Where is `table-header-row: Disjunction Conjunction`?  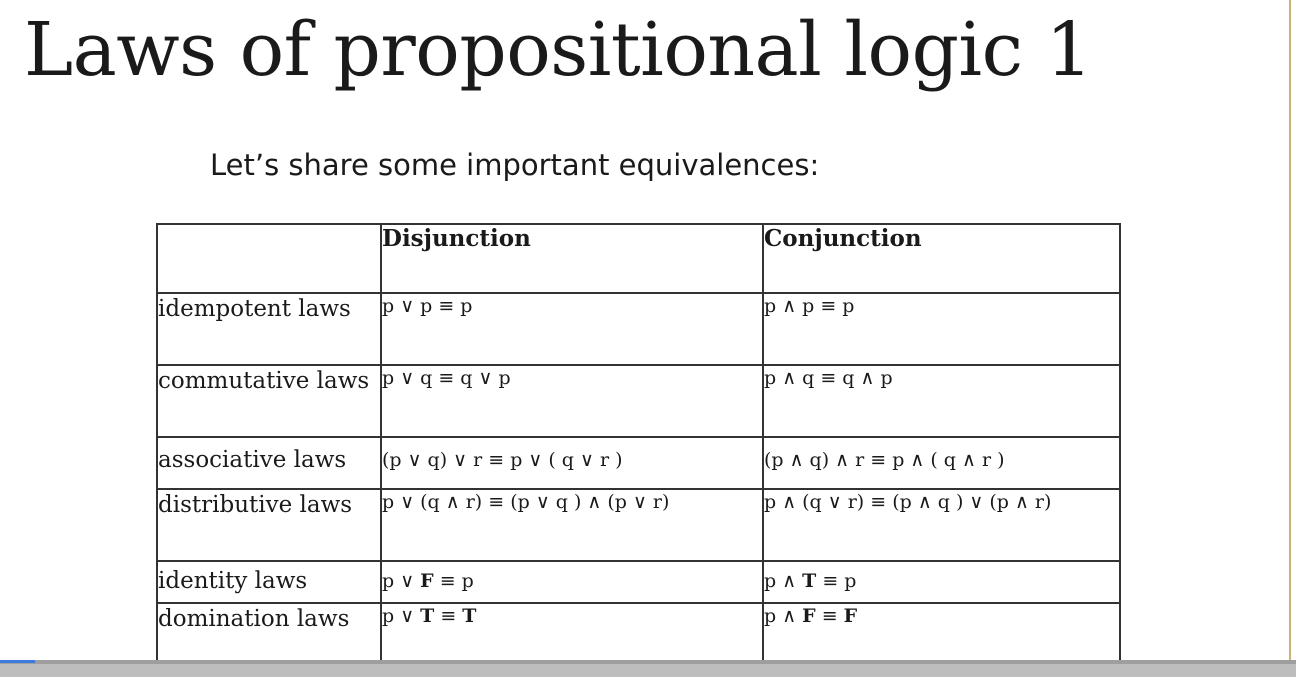 table-header-row: Disjunction Conjunction is located at coordinates (638, 258).